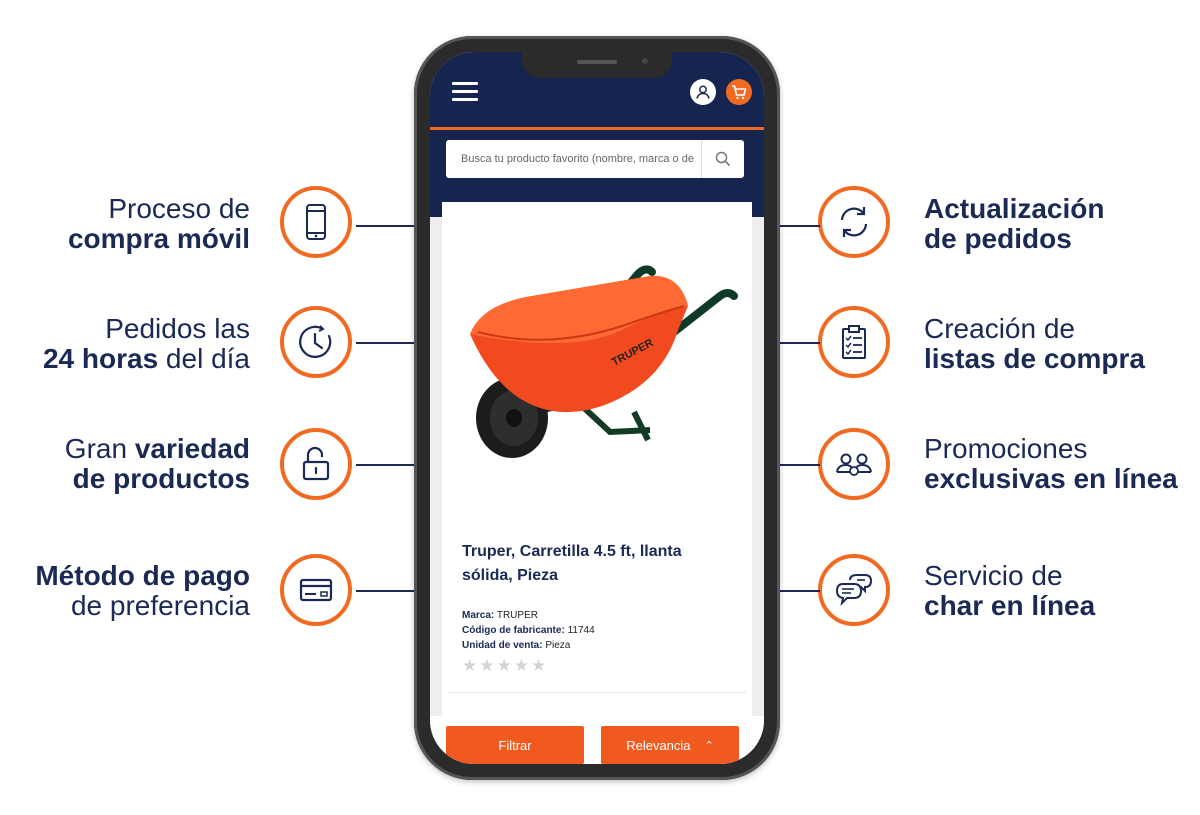  What do you see at coordinates (158, 238) in the screenshot?
I see `feature-line-bold: compra móvil` at bounding box center [158, 238].